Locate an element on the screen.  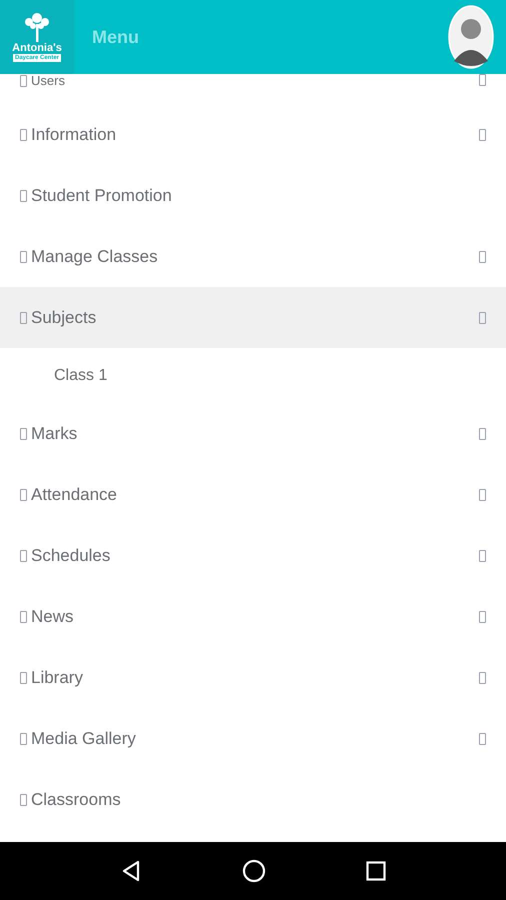
menu-item-label: Schedules is located at coordinates (70, 555).